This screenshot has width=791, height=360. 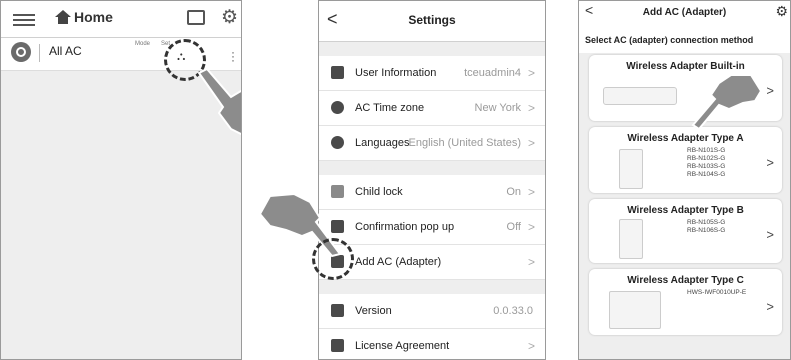 I want to click on all-ac-label: All AC, so click(x=65, y=51).